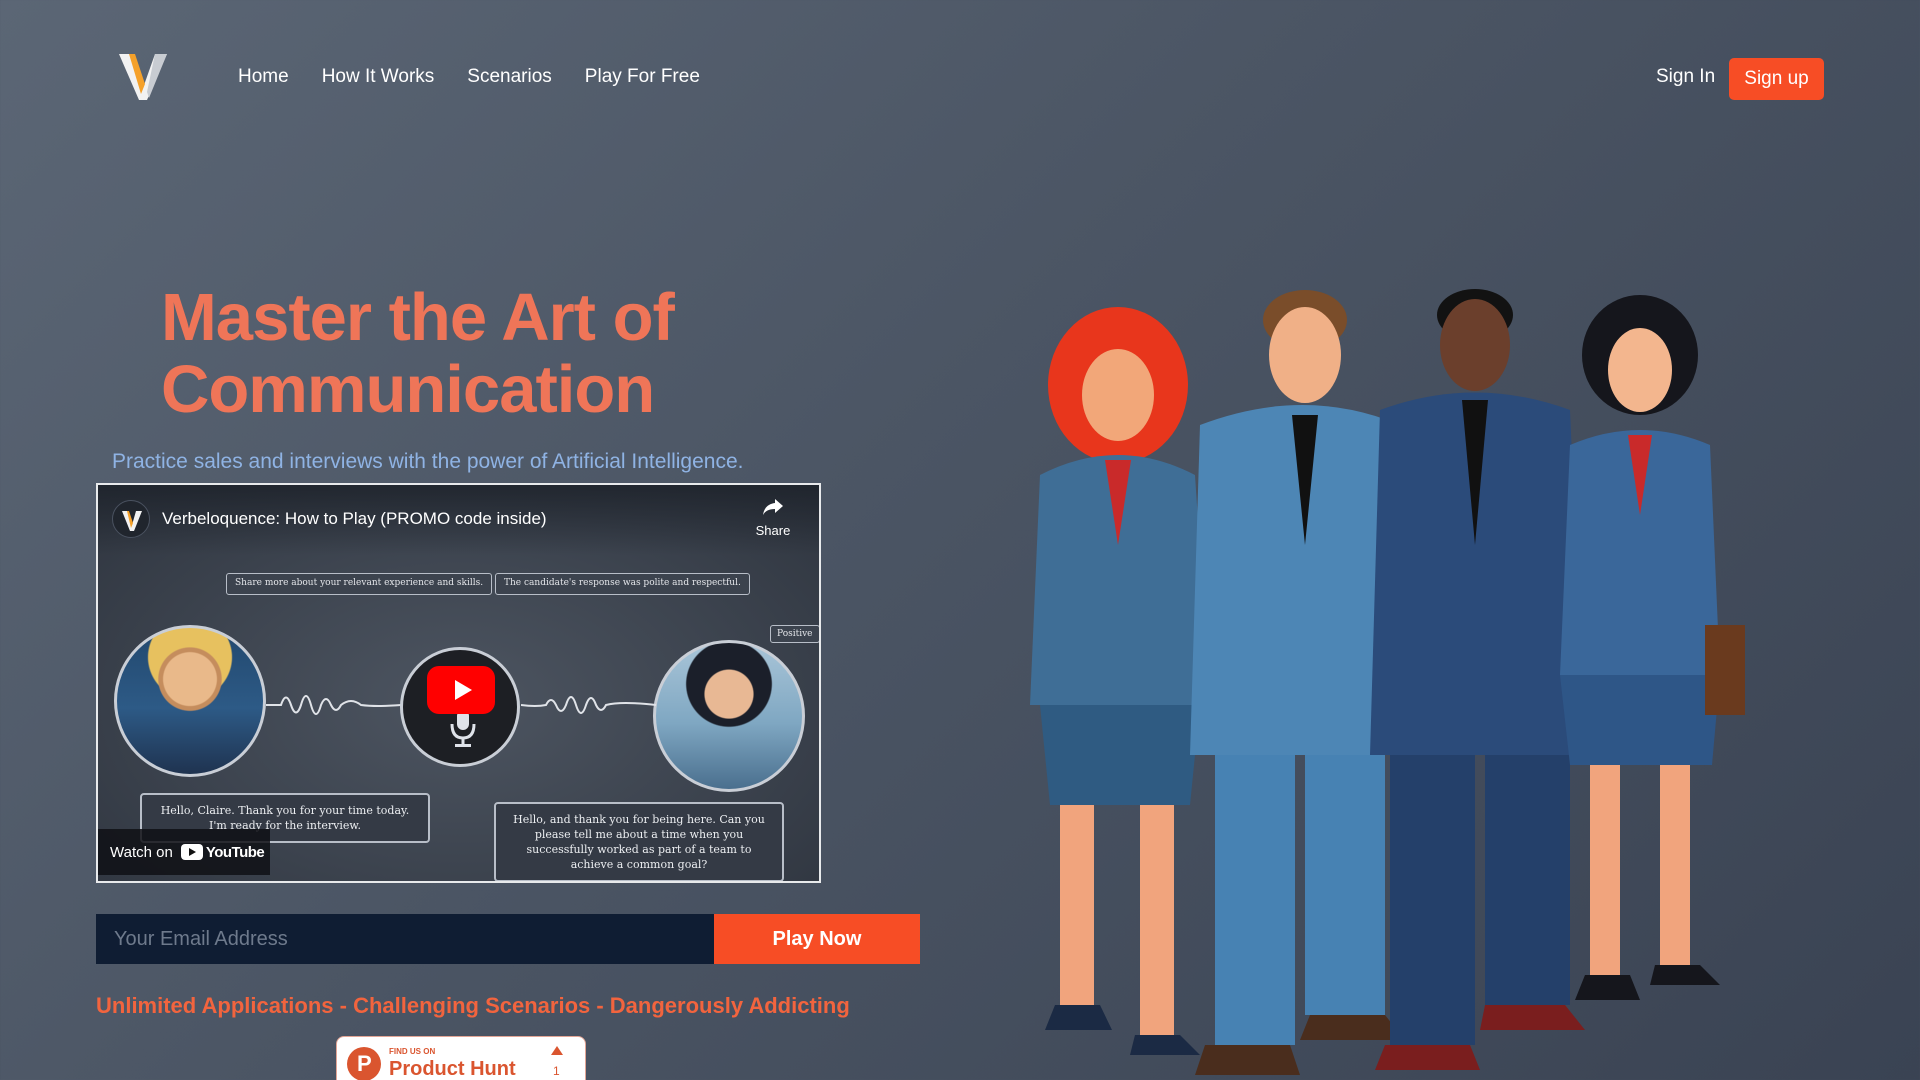 The width and height of the screenshot is (1920, 1080). Describe the element at coordinates (412, 1051) in the screenshot. I see `product-hunt-small-label: FIND US ON` at that location.